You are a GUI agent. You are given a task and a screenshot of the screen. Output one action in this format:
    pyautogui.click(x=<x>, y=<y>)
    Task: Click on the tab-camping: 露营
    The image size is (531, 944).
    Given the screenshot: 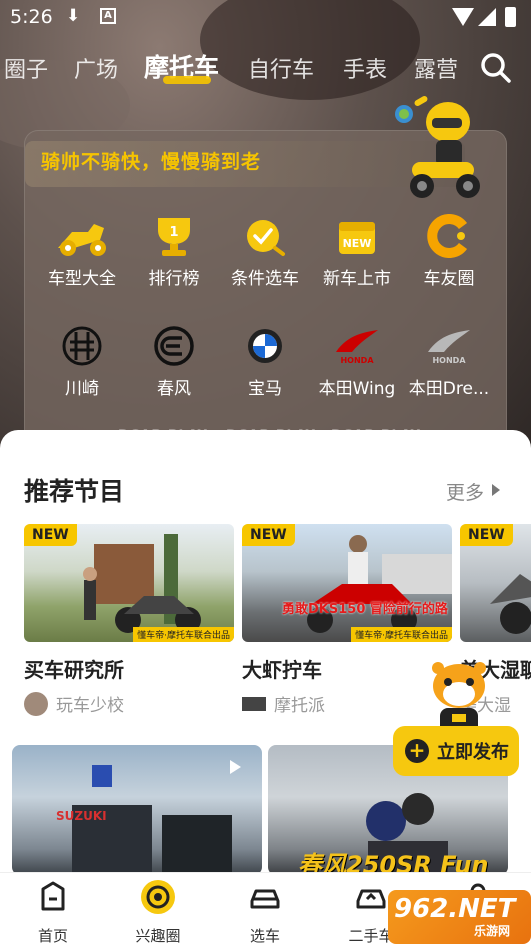 What is the action you would take?
    pyautogui.click(x=436, y=68)
    